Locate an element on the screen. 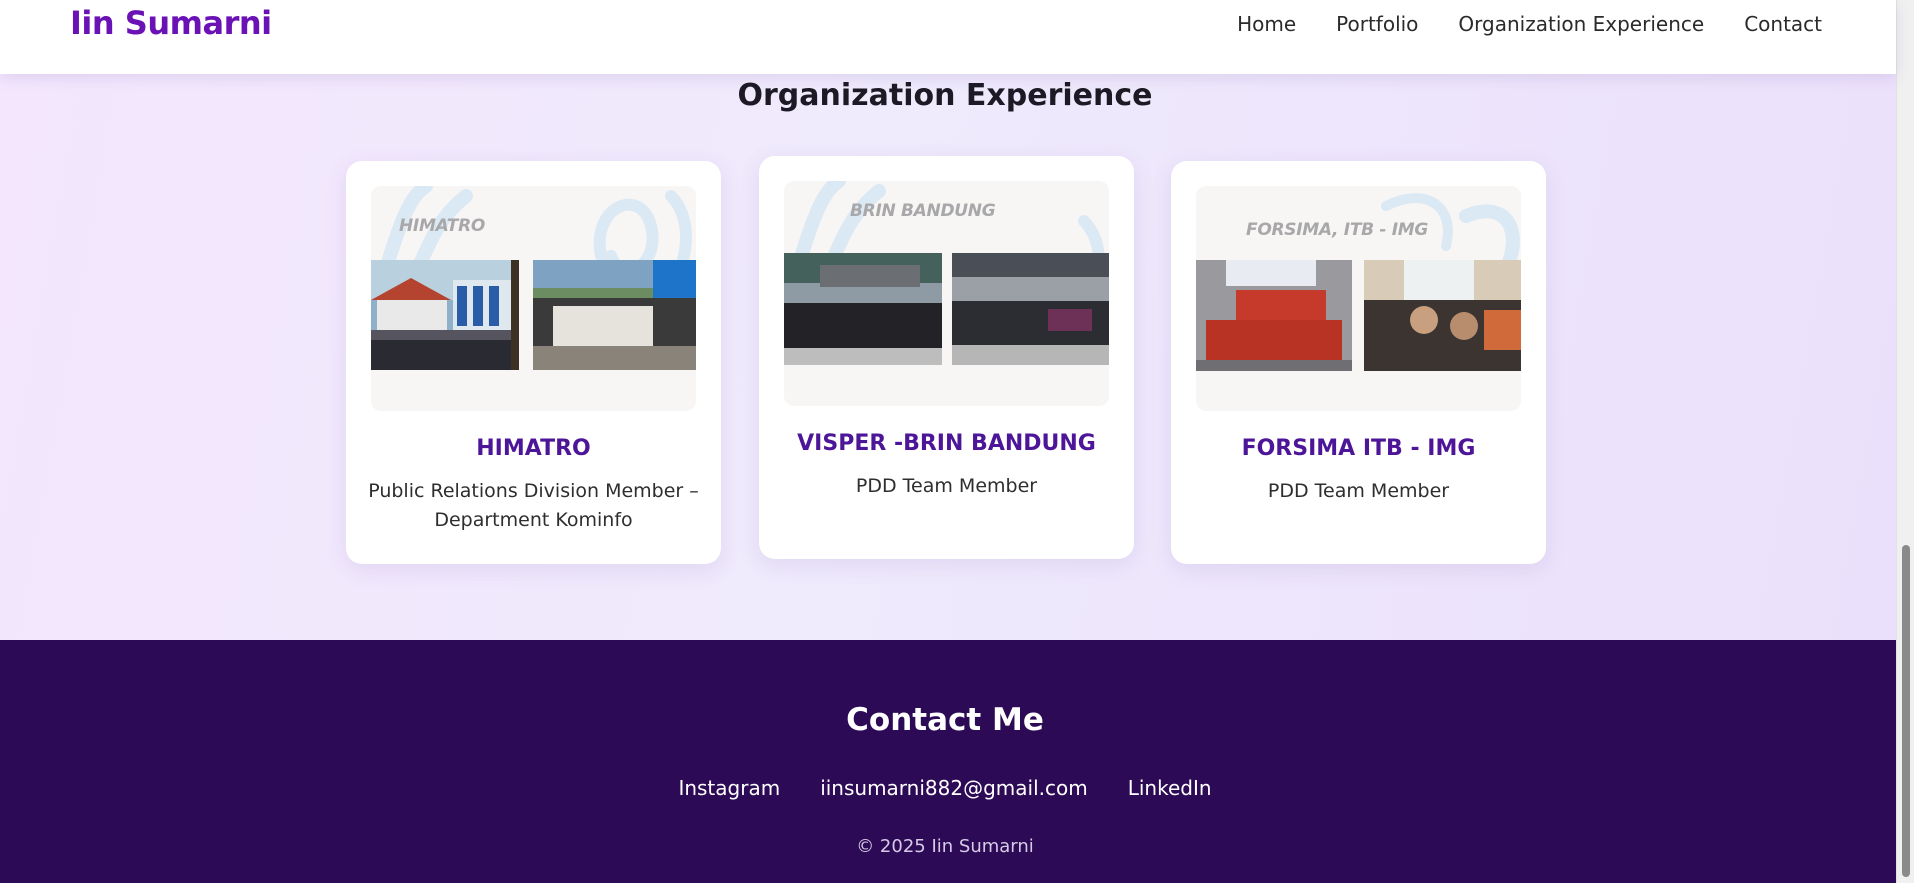  nav-organization-experience: Organization Experience is located at coordinates (1581, 24).